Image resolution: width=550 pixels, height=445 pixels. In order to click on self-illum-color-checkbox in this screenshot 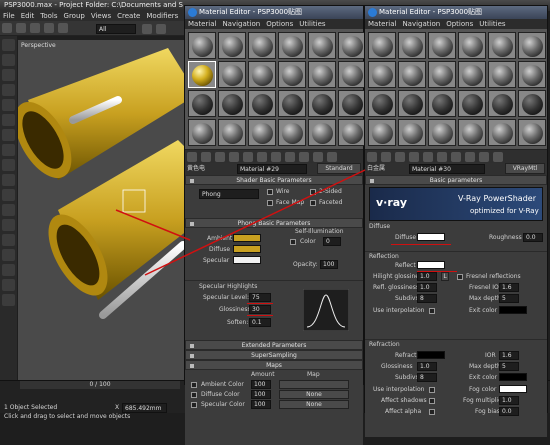, I will do `click(293, 242)`.